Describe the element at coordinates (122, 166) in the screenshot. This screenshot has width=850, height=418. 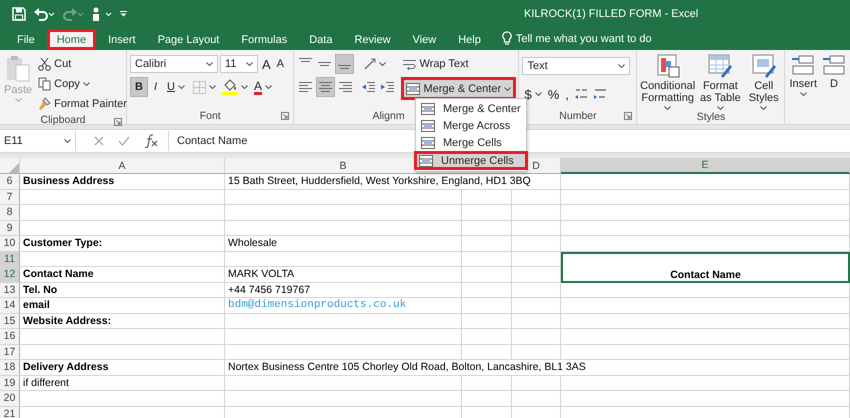
I see `column-header: A` at that location.